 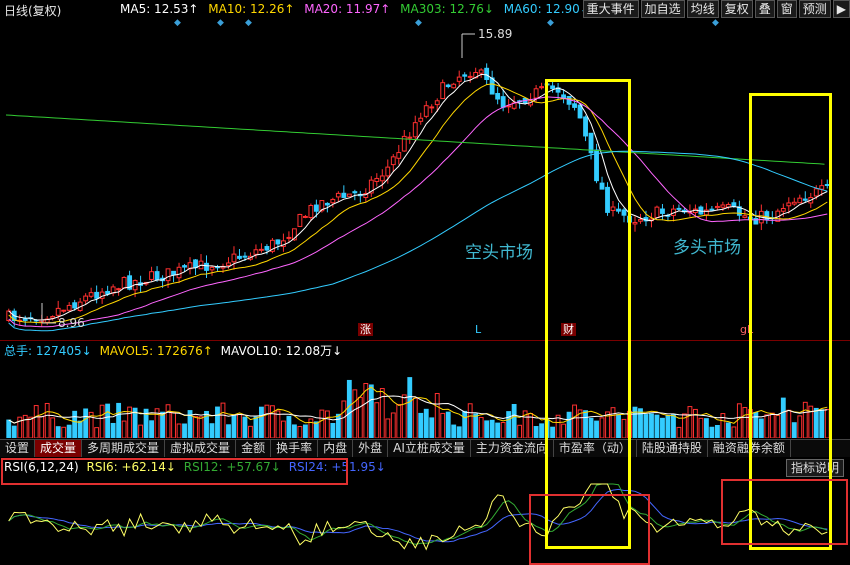 I want to click on window-button: 窗, so click(x=786, y=9).